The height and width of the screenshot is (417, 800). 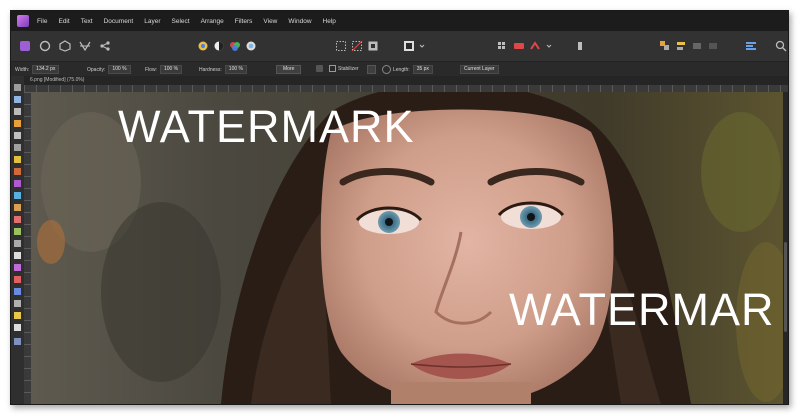 I want to click on main-toolbar, so click(x=399, y=46).